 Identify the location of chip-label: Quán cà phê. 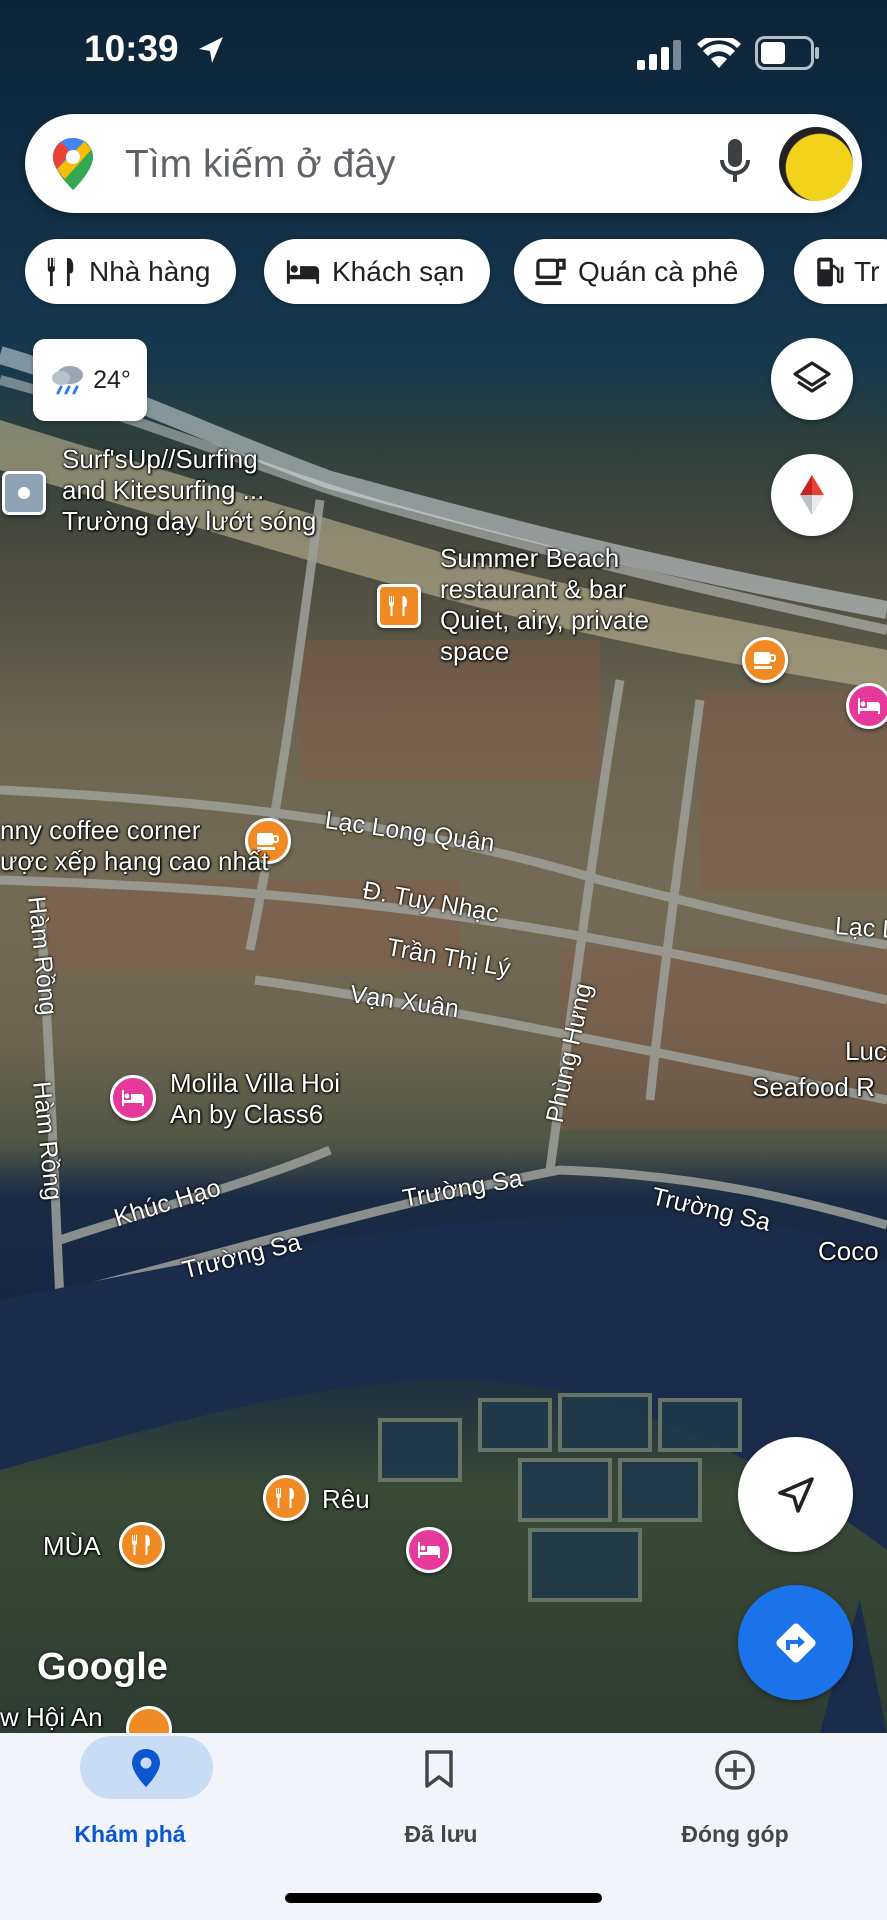
(658, 271).